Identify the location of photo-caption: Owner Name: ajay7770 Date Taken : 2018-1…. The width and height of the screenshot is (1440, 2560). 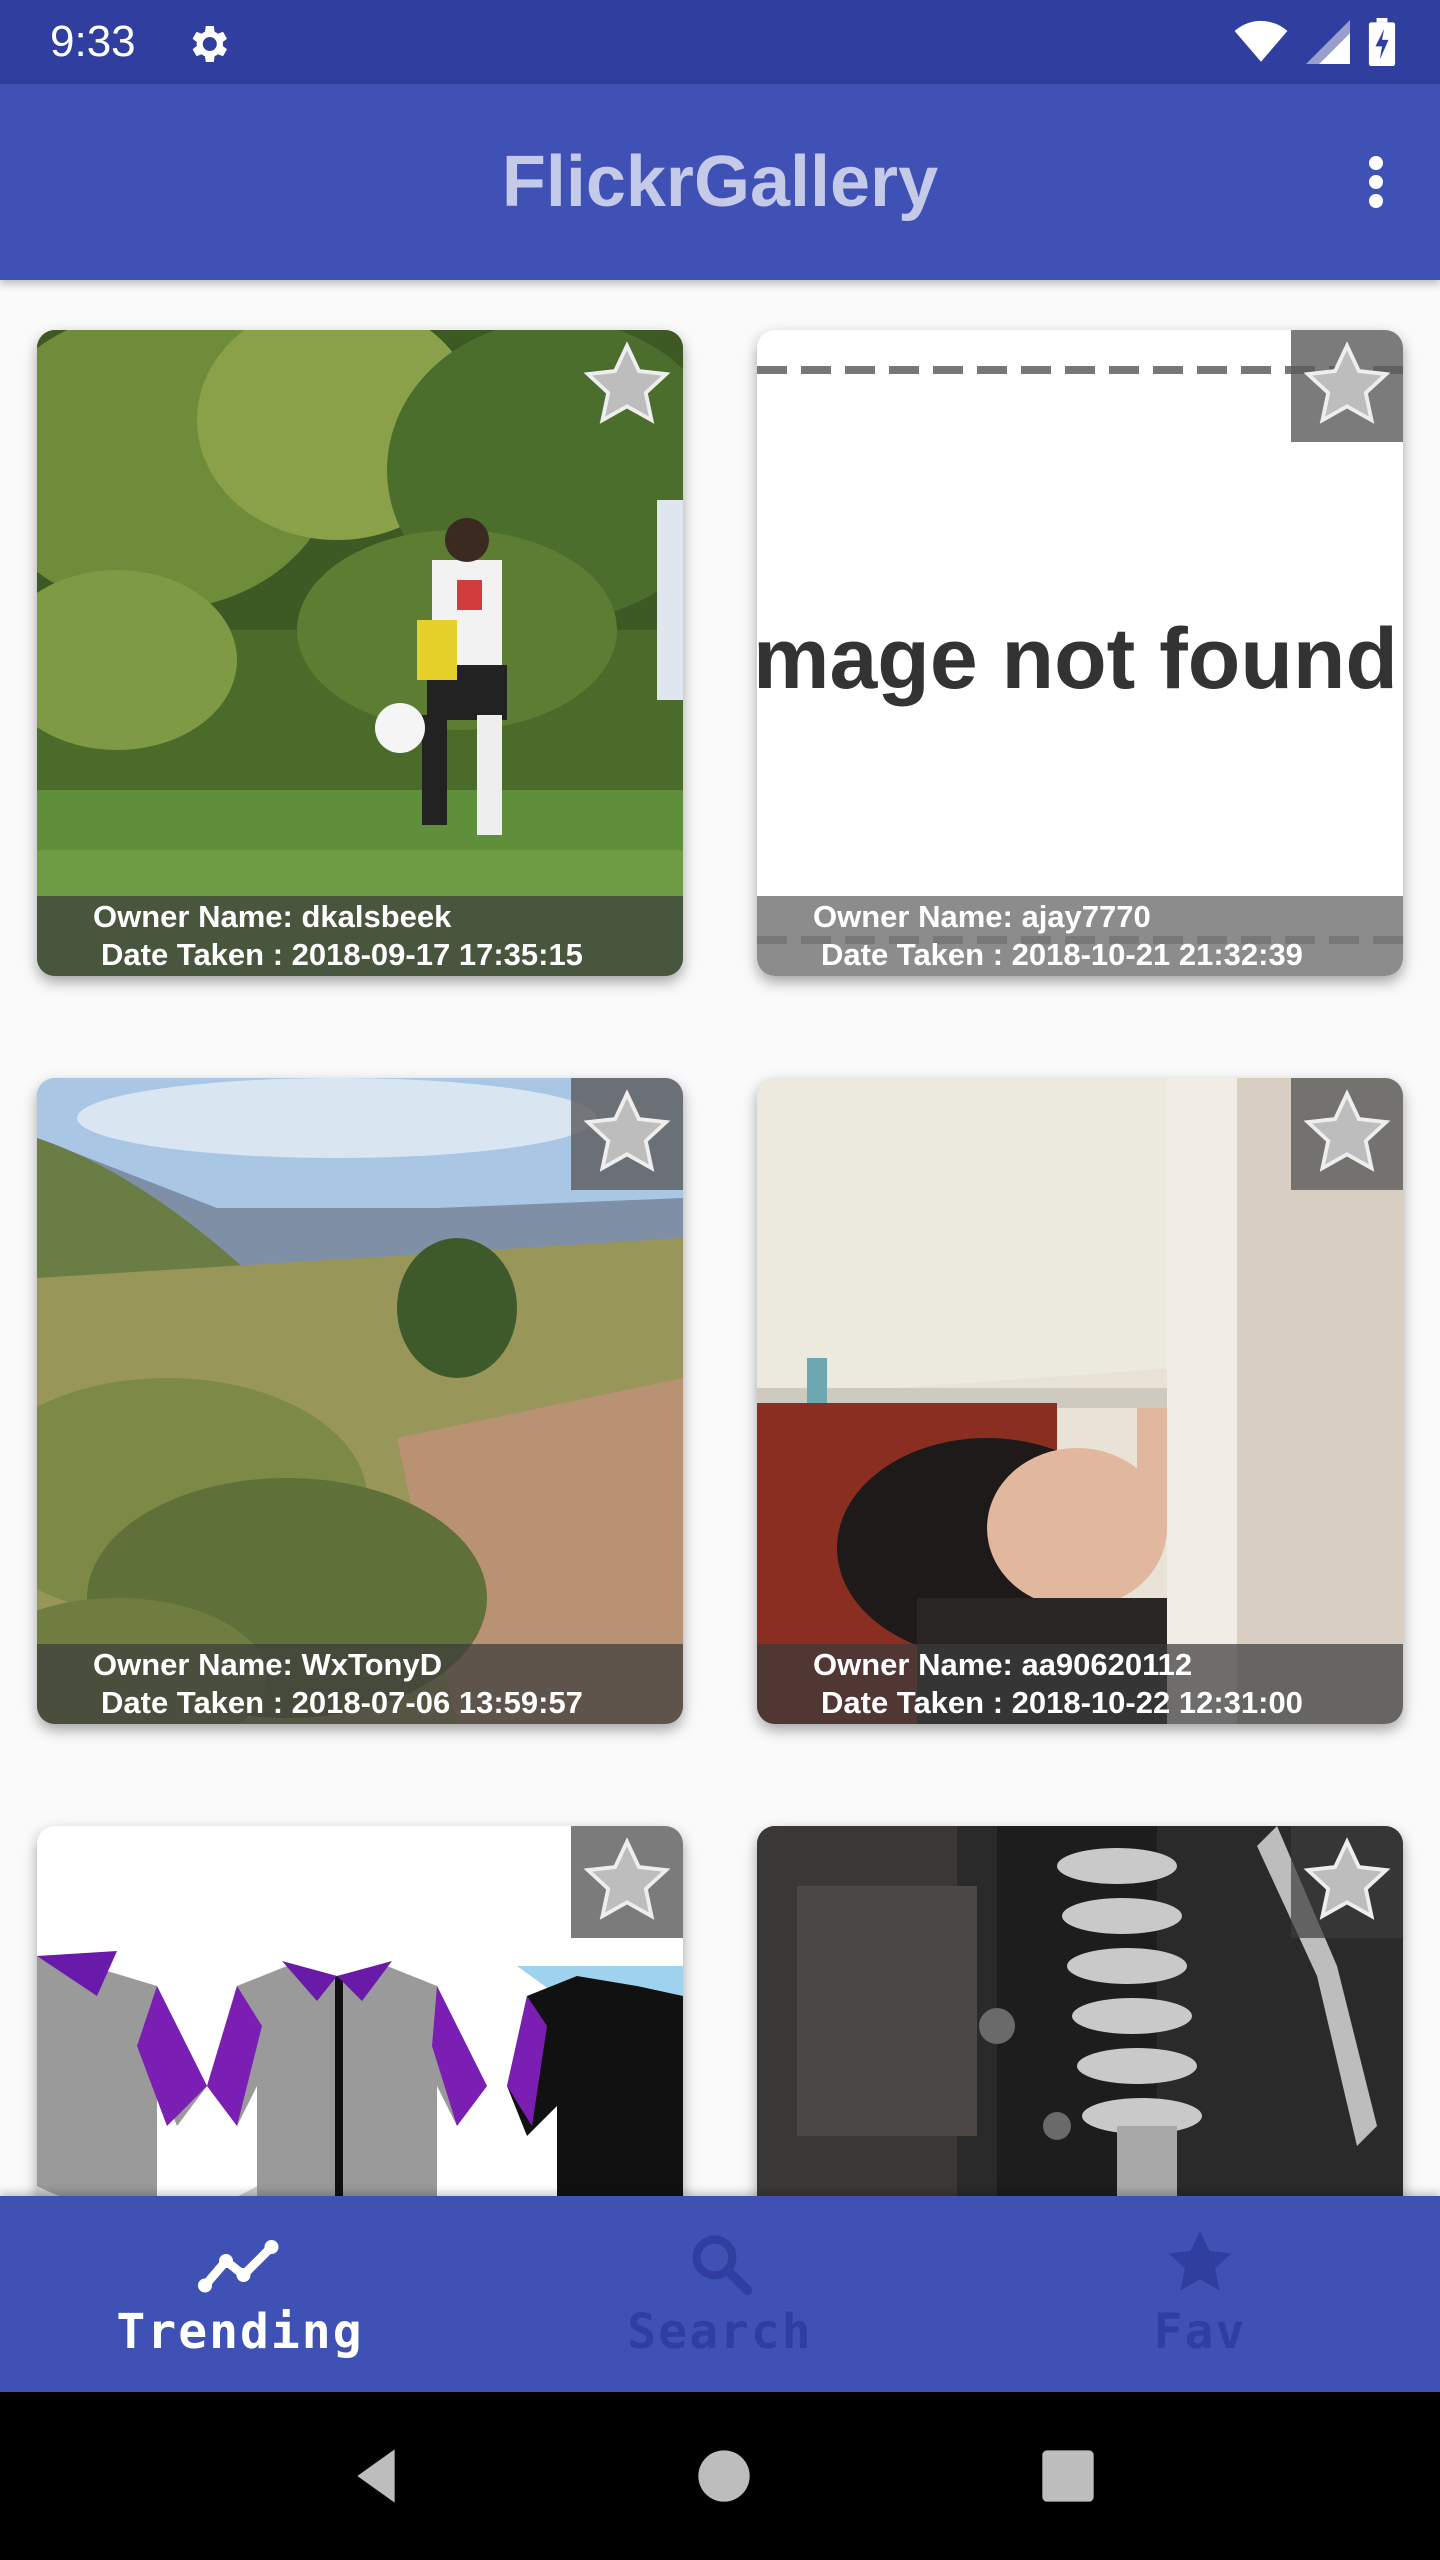
(1080, 936).